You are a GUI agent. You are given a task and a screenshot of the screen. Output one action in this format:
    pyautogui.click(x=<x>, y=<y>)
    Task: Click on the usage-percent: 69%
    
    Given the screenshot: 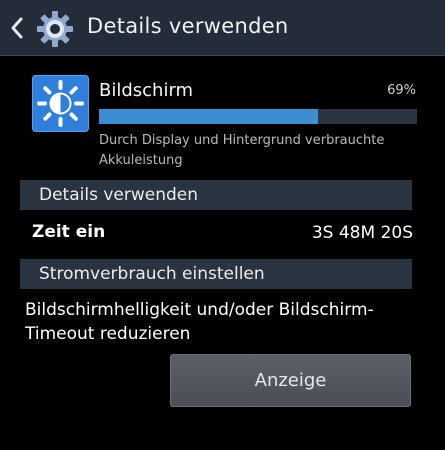 What is the action you would take?
    pyautogui.click(x=401, y=90)
    